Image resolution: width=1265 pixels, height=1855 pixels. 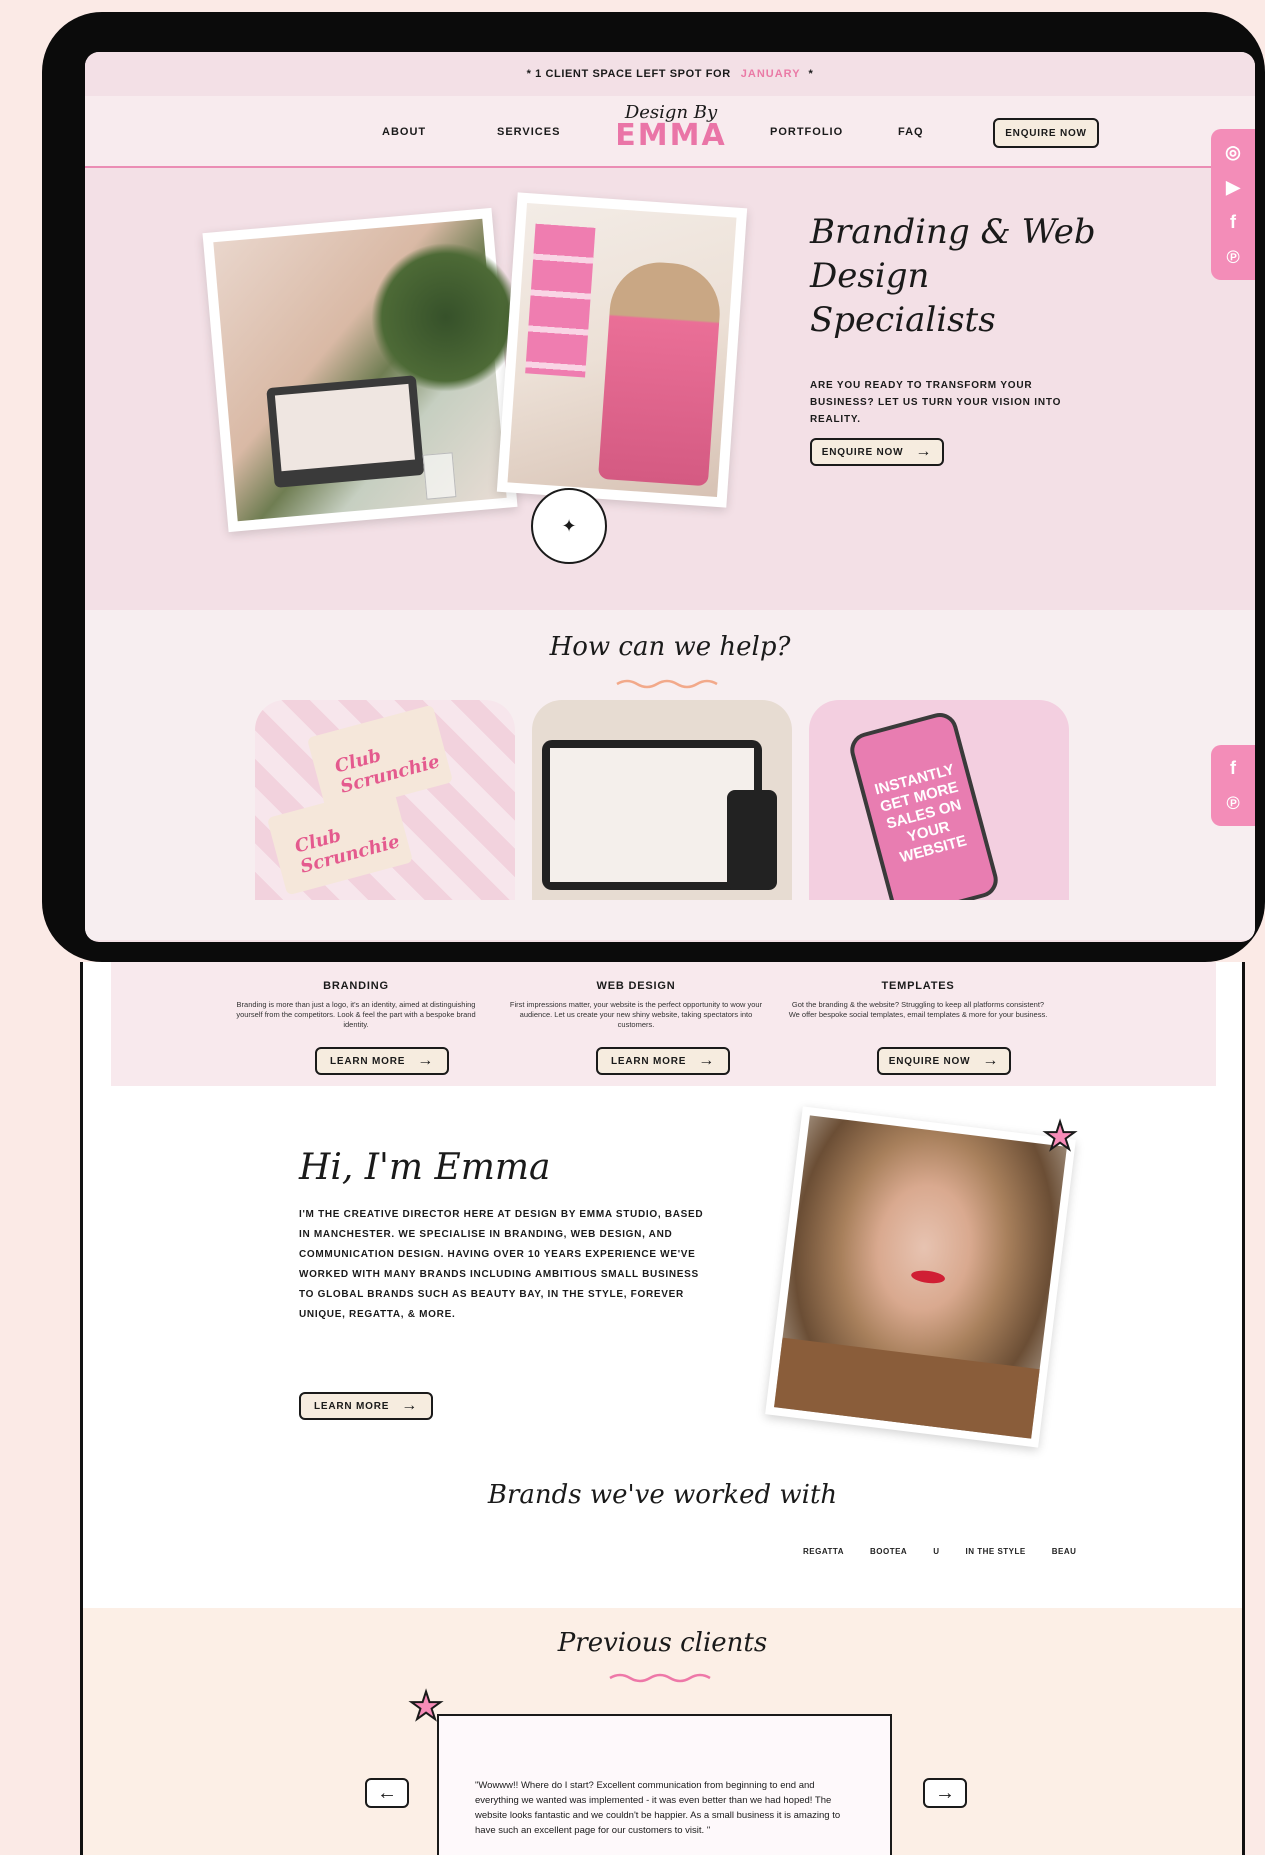 What do you see at coordinates (404, 132) in the screenshot?
I see `nav-about: ABOUT` at bounding box center [404, 132].